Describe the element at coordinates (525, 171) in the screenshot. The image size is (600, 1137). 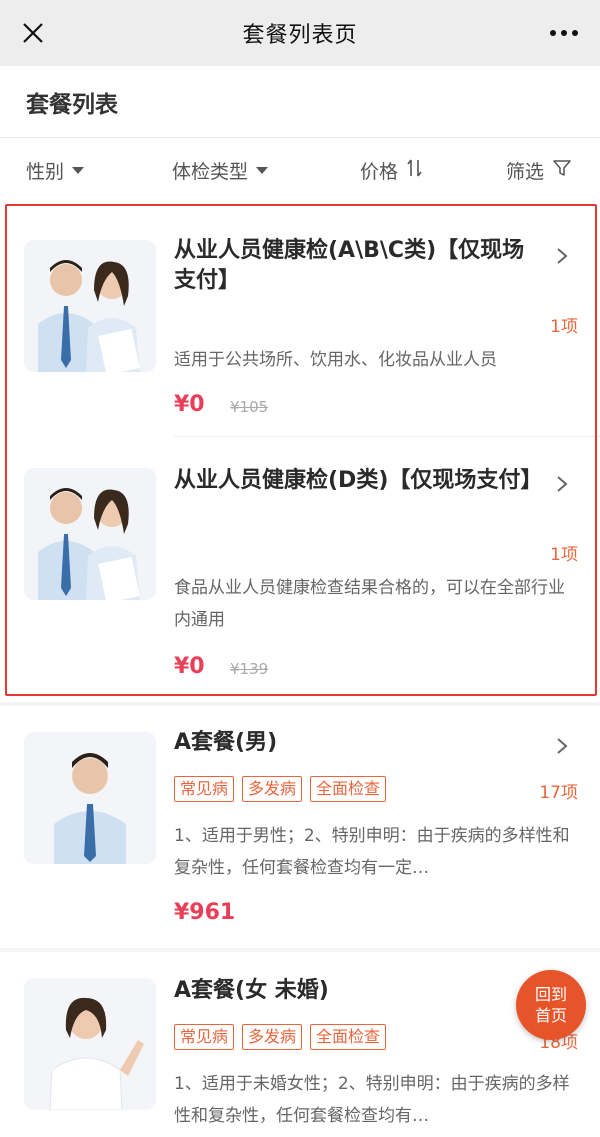
I see `filter-screen-label: 筛选` at that location.